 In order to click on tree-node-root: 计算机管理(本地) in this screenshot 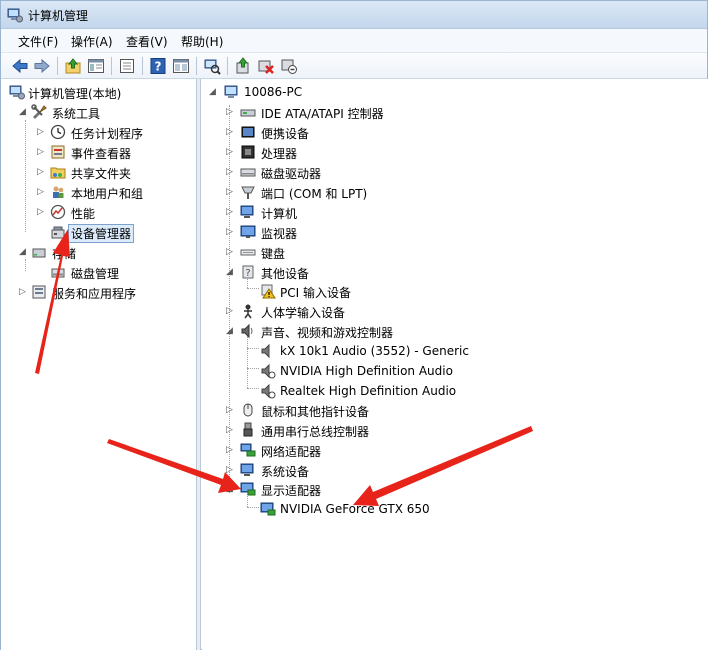, I will do `click(101, 92)`.